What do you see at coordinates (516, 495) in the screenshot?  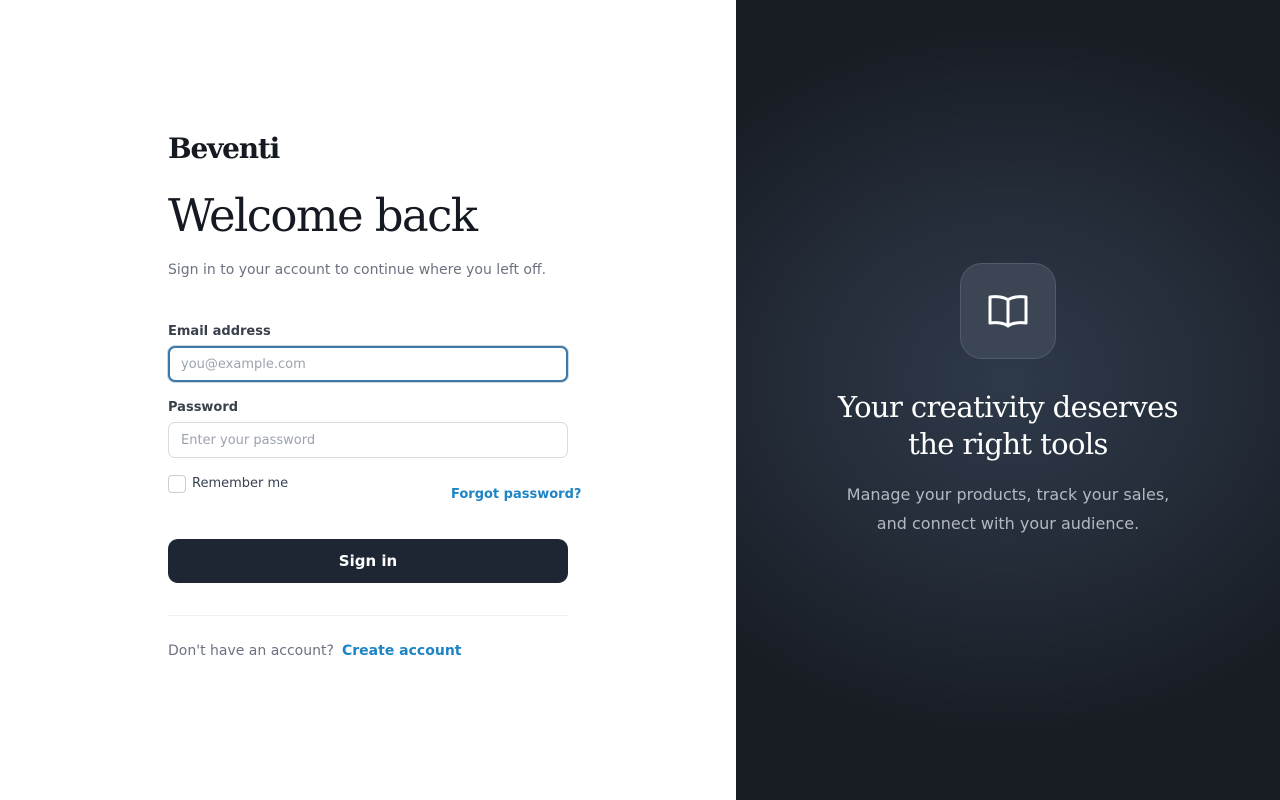 I see `forgot-password-link: Forgot password?` at bounding box center [516, 495].